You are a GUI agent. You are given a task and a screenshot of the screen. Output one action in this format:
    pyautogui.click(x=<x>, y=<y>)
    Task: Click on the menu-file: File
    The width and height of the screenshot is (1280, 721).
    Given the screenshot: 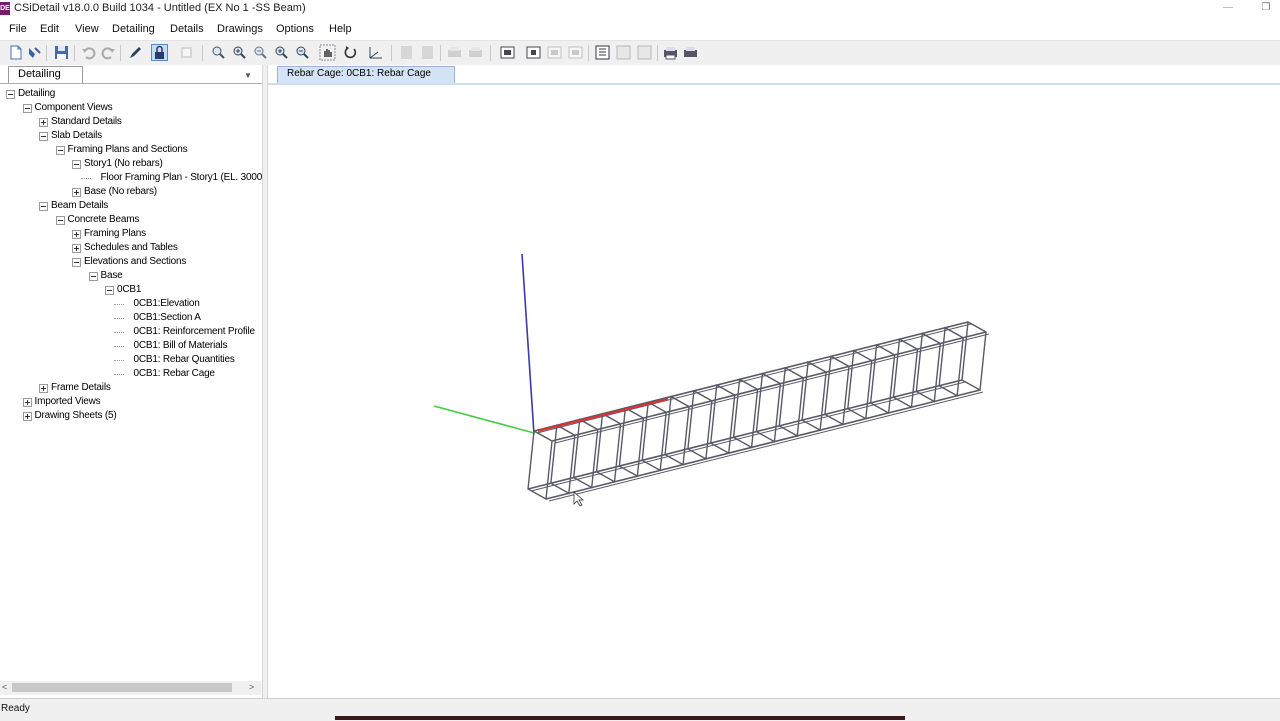 What is the action you would take?
    pyautogui.click(x=18, y=29)
    